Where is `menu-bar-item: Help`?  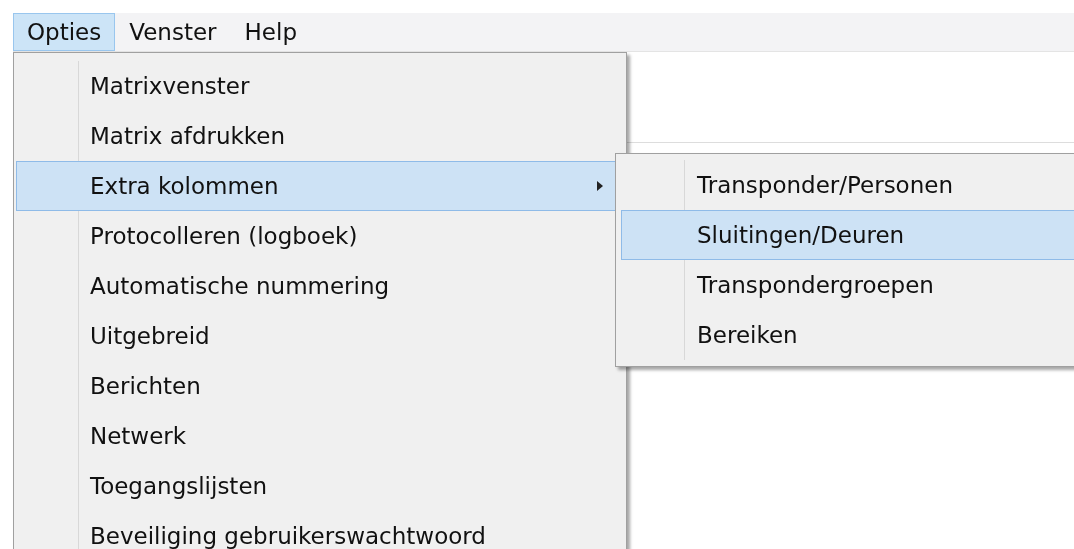
menu-bar-item: Help is located at coordinates (270, 32).